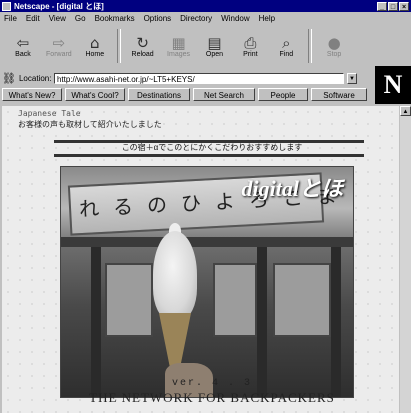 Image resolution: width=411 pixels, height=413 pixels. What do you see at coordinates (9, 78) in the screenshot?
I see `link-icon: ⛓` at bounding box center [9, 78].